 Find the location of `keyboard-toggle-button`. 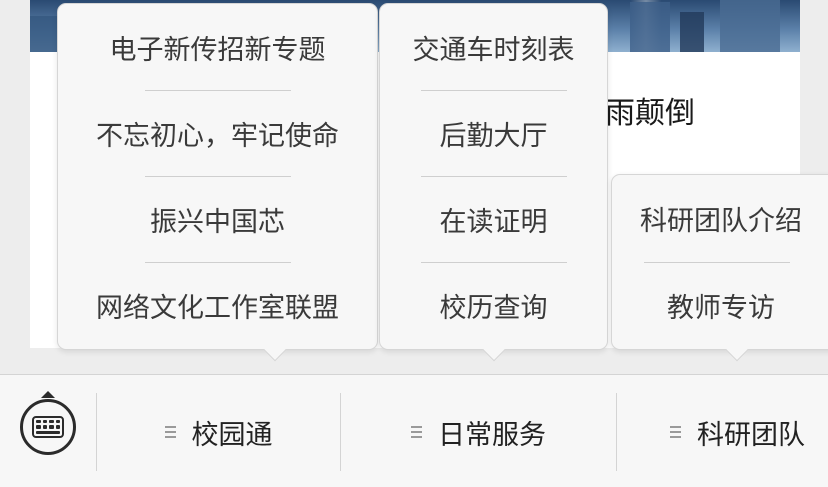

keyboard-toggle-button is located at coordinates (48, 423).